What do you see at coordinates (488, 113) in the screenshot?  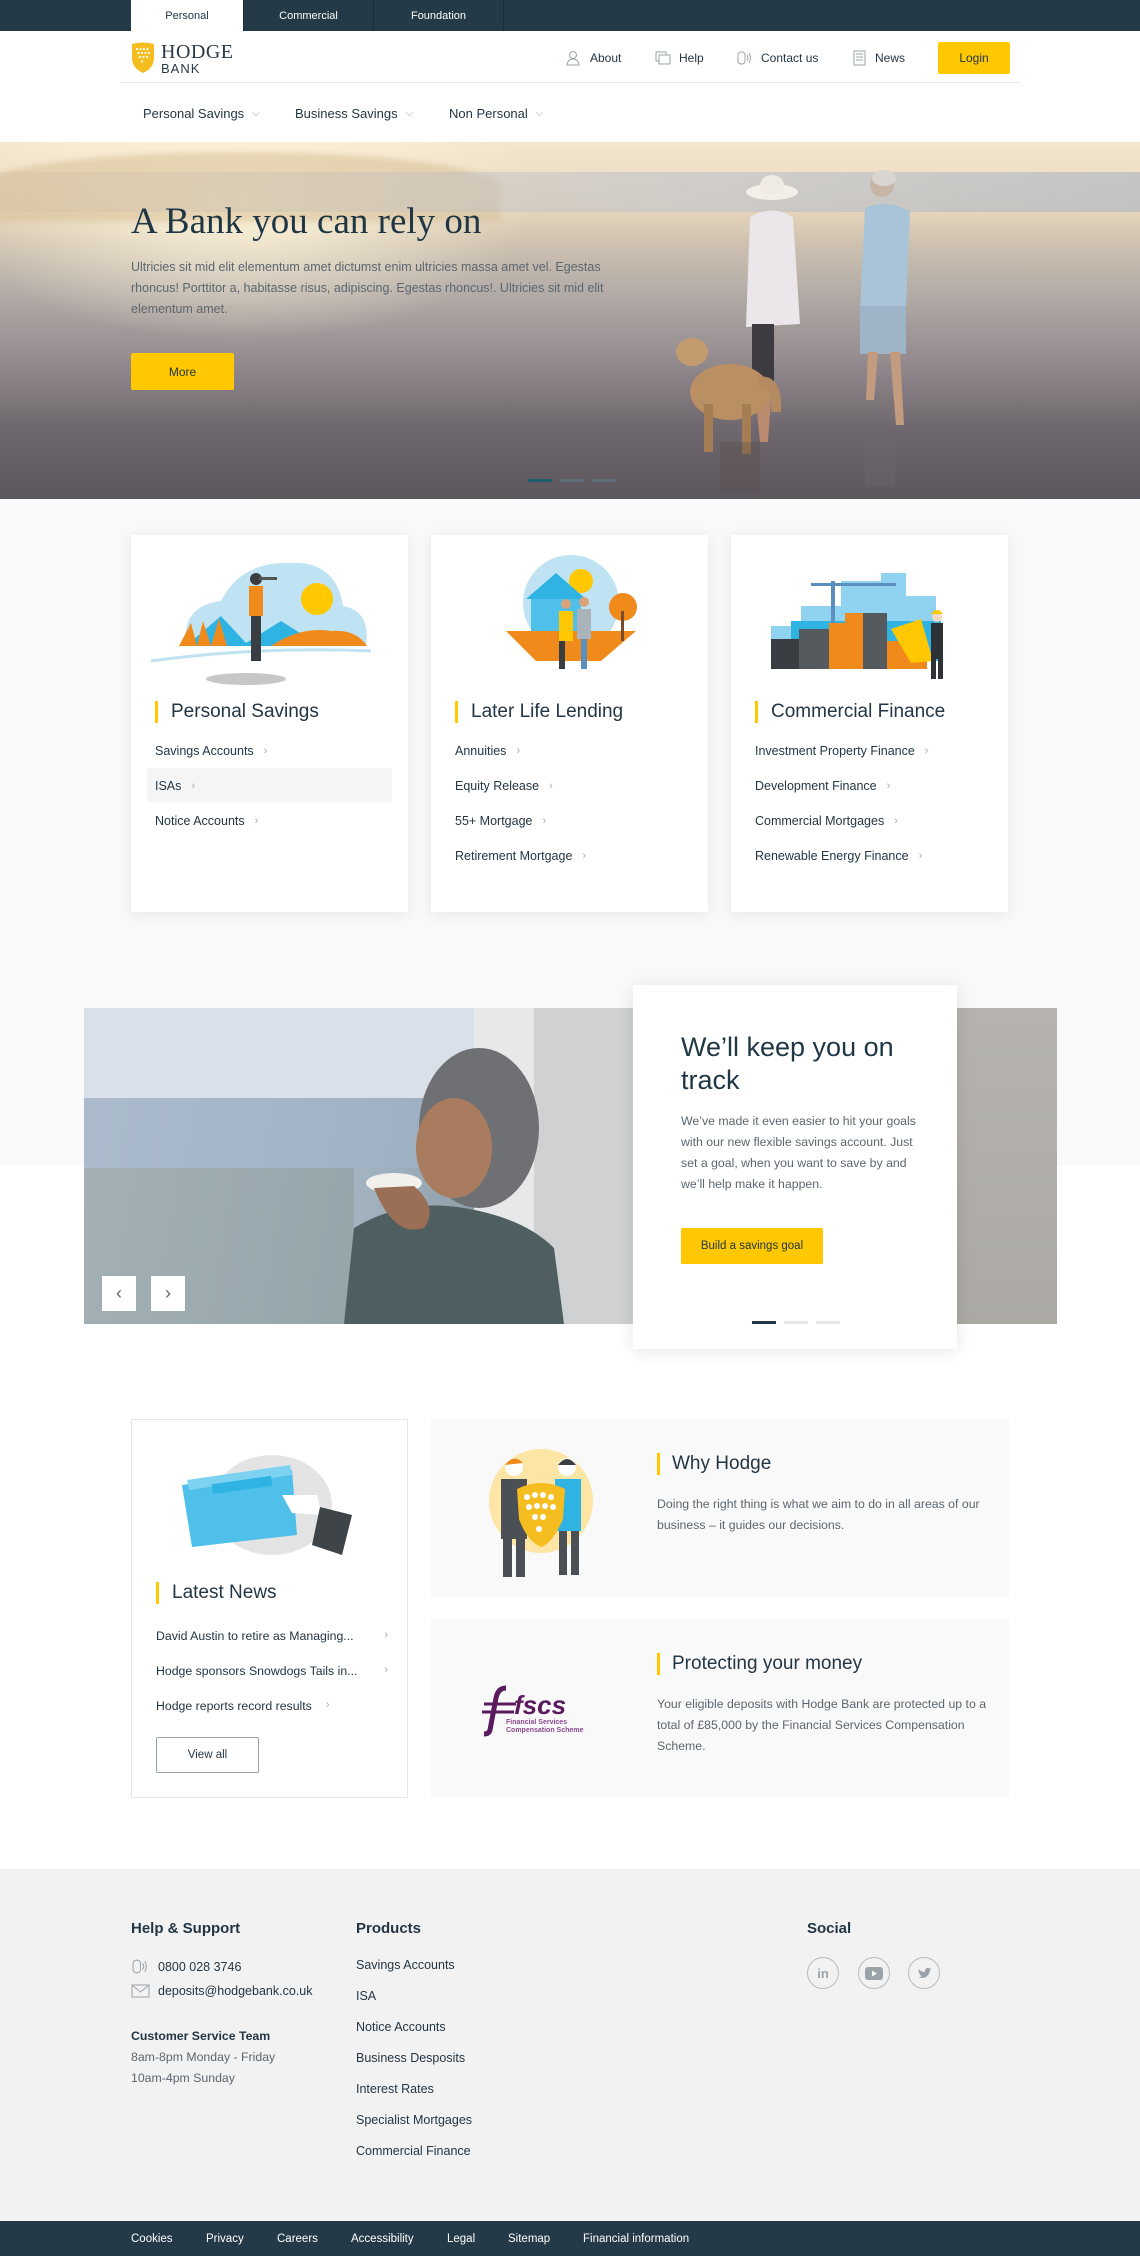 I see `nav-label: Non Personal` at bounding box center [488, 113].